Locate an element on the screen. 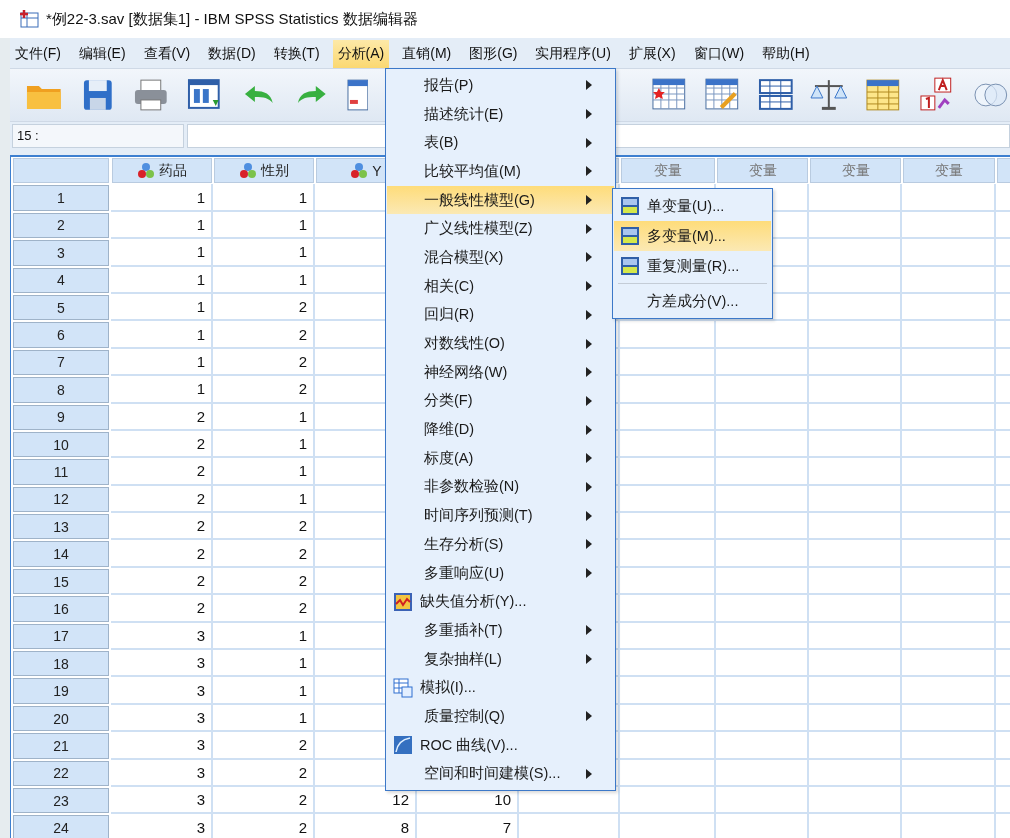  window-title: *例22-3.sav [数据集1] - IBM SPSS Statistics 数据编辑器 is located at coordinates (232, 19).